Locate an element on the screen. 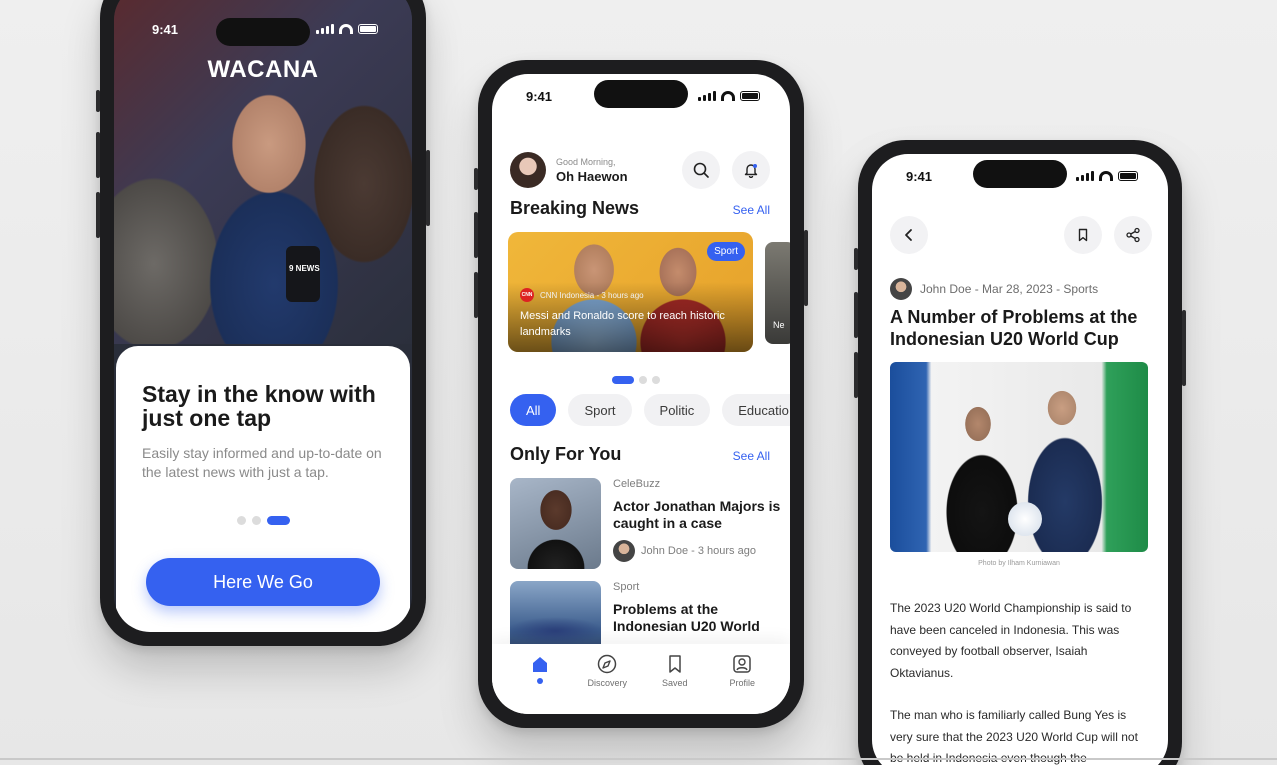 This screenshot has width=1277, height=765. tab-profile-label: Profile is located at coordinates (742, 683).